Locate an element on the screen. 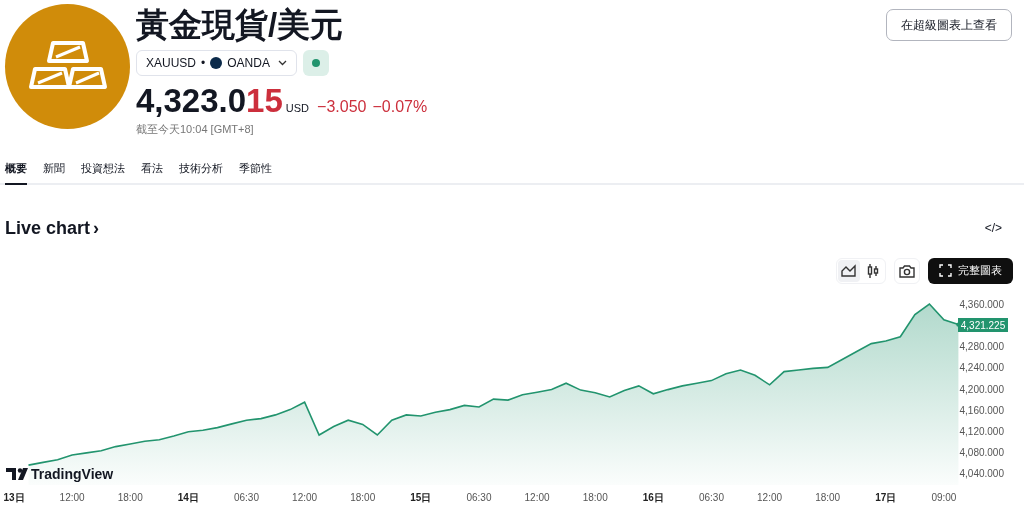 The height and width of the screenshot is (509, 1024). y-axis-label: 4,120.000 is located at coordinates (981, 431).